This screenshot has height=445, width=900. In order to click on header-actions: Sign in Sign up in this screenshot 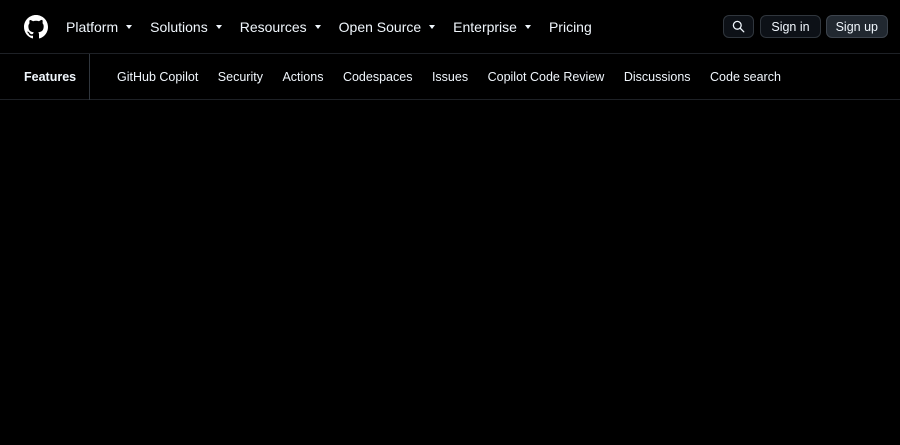, I will do `click(805, 26)`.